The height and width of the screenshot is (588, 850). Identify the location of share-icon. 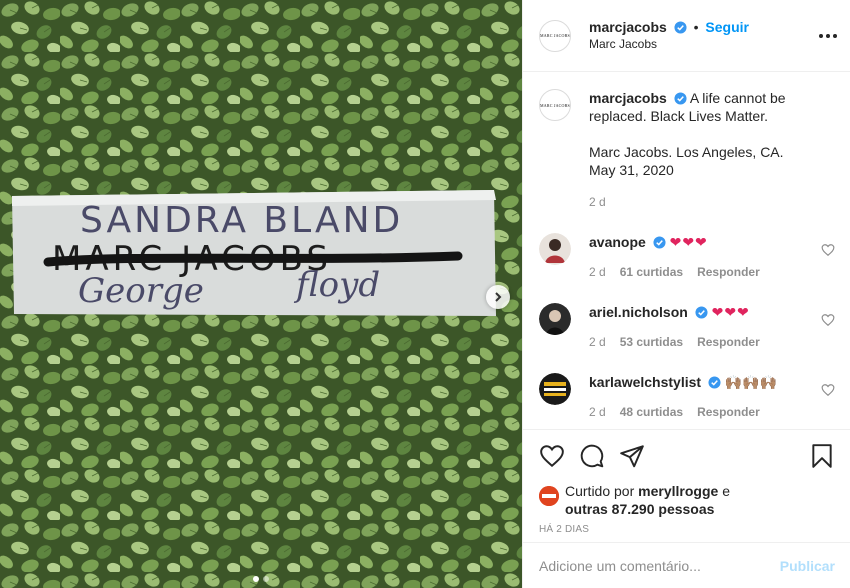
(632, 456).